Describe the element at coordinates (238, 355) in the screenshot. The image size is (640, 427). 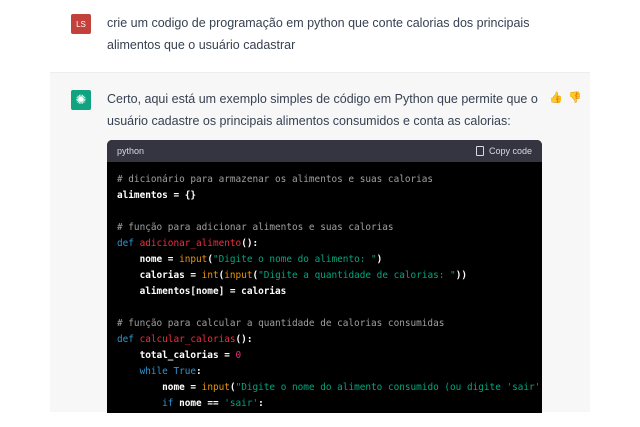
I see `code-token: 0` at that location.